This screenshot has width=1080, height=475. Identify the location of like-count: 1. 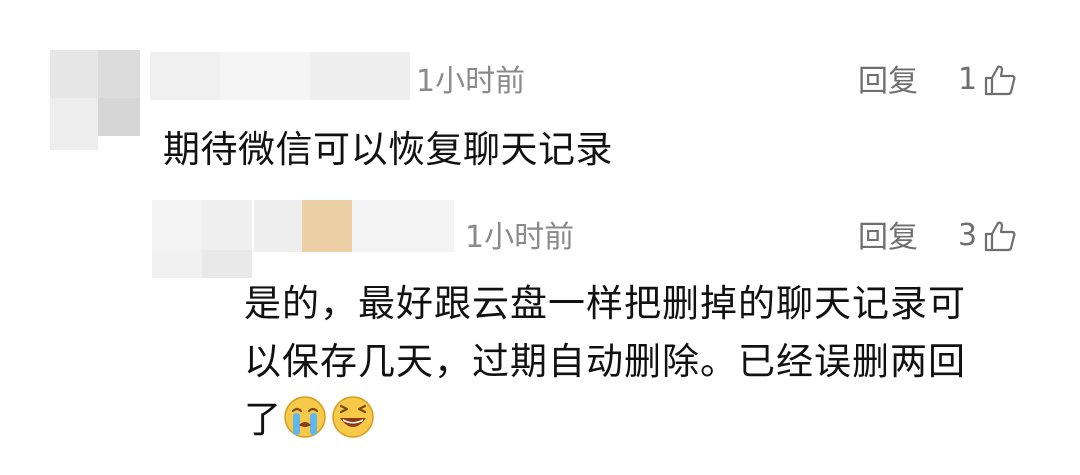
(968, 79).